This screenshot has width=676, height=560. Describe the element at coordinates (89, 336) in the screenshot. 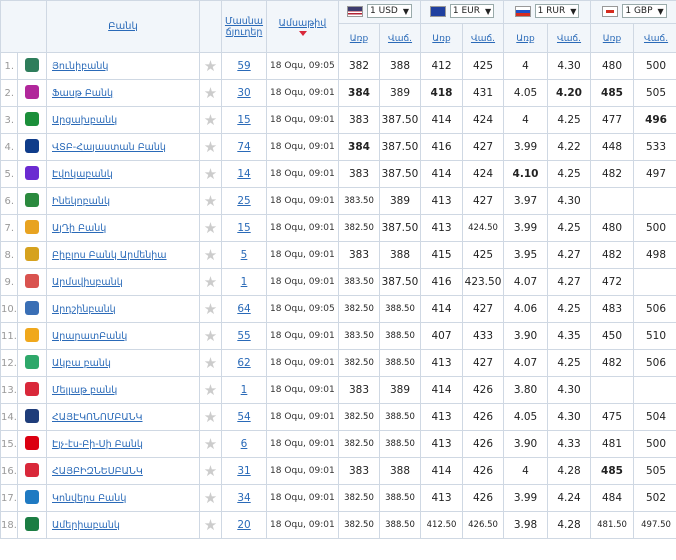

I see `bank-link: ԱրարատԲանկ` at that location.